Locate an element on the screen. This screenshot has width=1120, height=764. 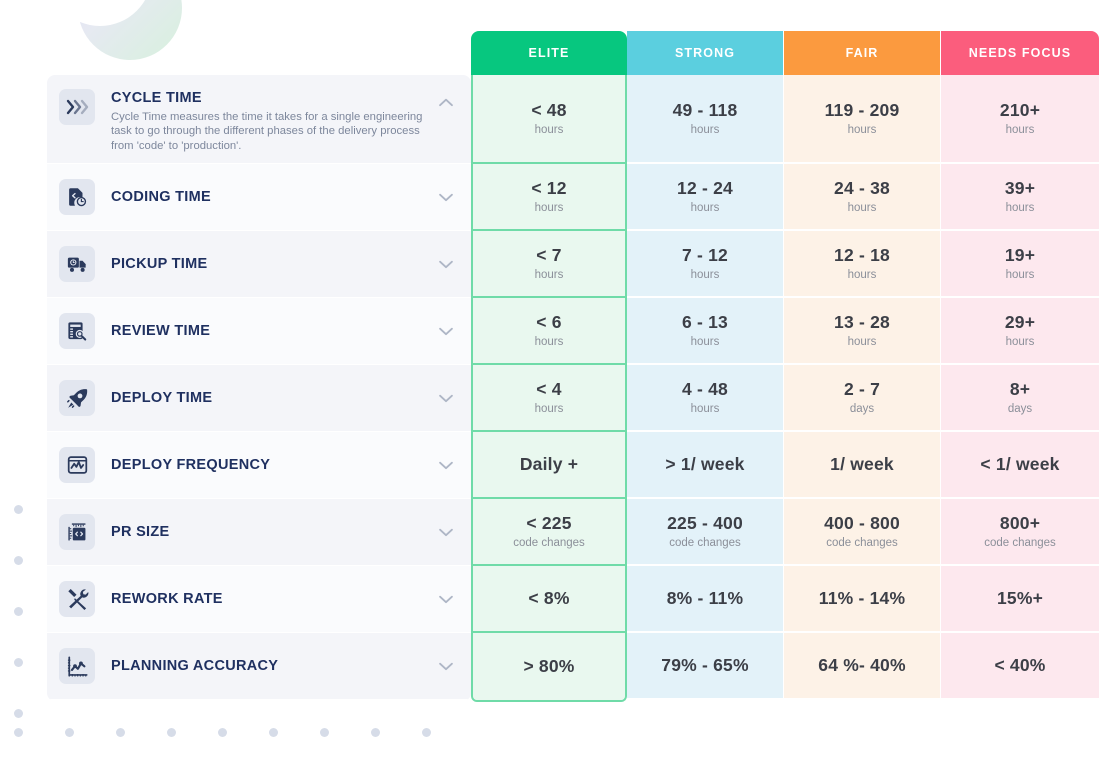
benchmark-value: 800+ is located at coordinates (1020, 523).